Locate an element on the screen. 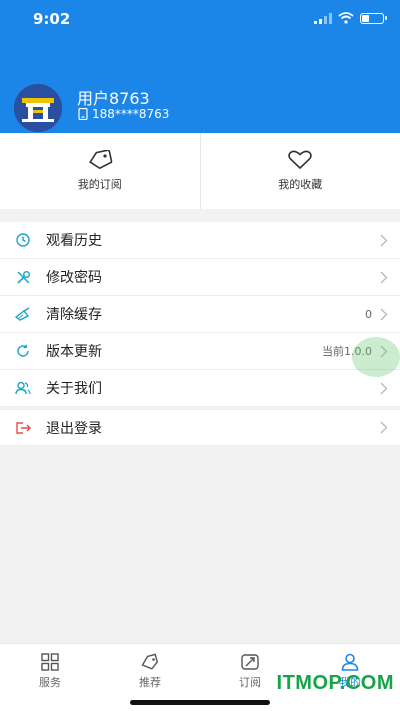 The width and height of the screenshot is (400, 711). cache-size-value: 0 is located at coordinates (368, 314).